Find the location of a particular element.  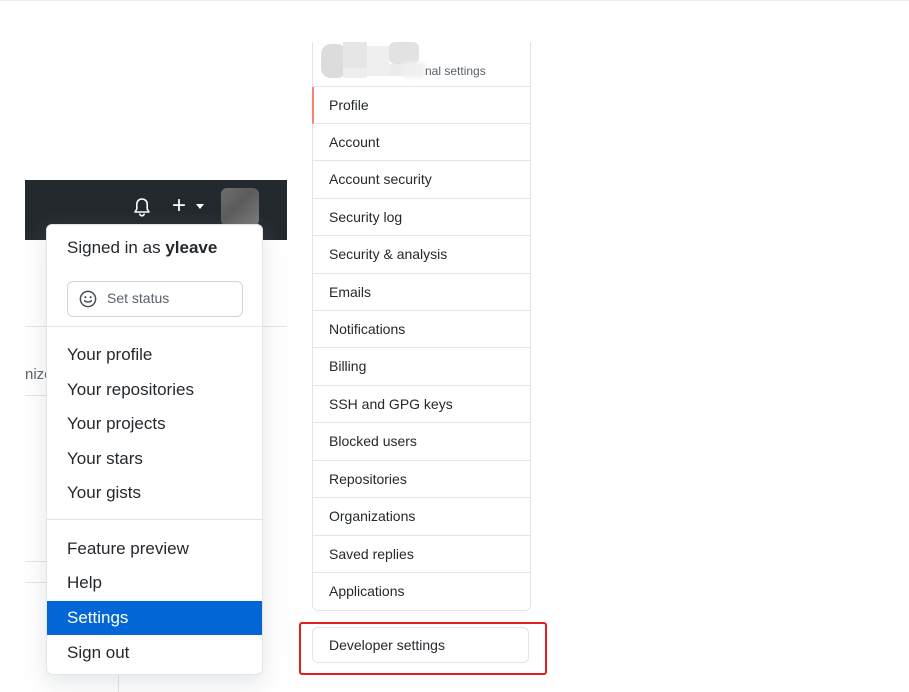

menu-sign-out: Sign out is located at coordinates (154, 653).